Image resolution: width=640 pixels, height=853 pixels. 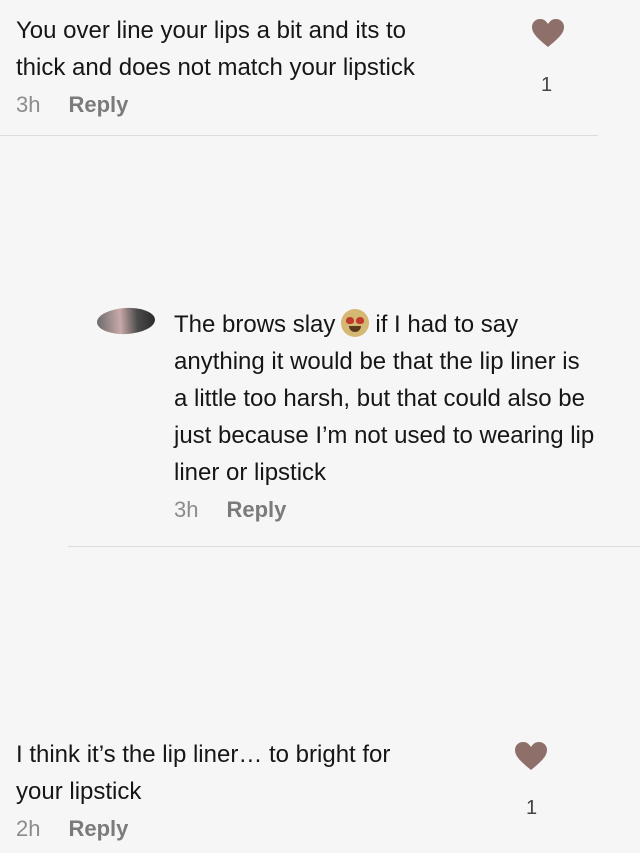 What do you see at coordinates (250, 472) in the screenshot?
I see `comment-text-line: liner or lipstick` at bounding box center [250, 472].